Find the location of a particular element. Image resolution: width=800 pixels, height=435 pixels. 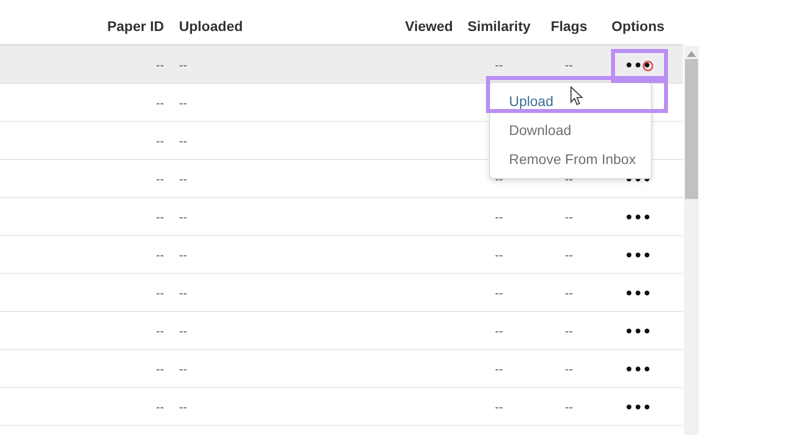

click-indicator-icon is located at coordinates (648, 66).